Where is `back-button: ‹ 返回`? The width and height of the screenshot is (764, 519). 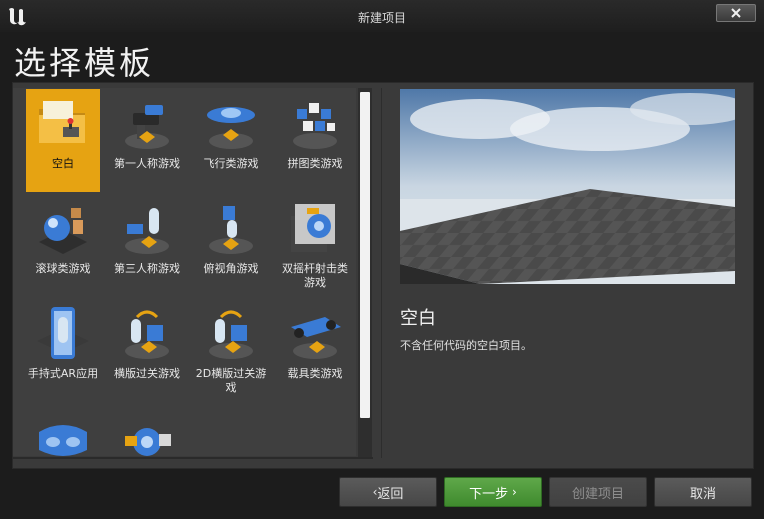 back-button: ‹ 返回 is located at coordinates (388, 492).